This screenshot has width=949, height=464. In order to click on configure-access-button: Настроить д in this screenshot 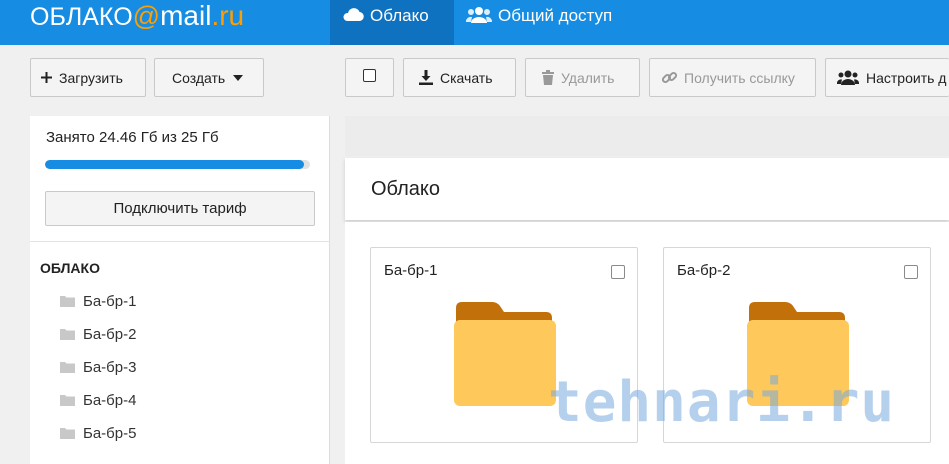, I will do `click(887, 77)`.